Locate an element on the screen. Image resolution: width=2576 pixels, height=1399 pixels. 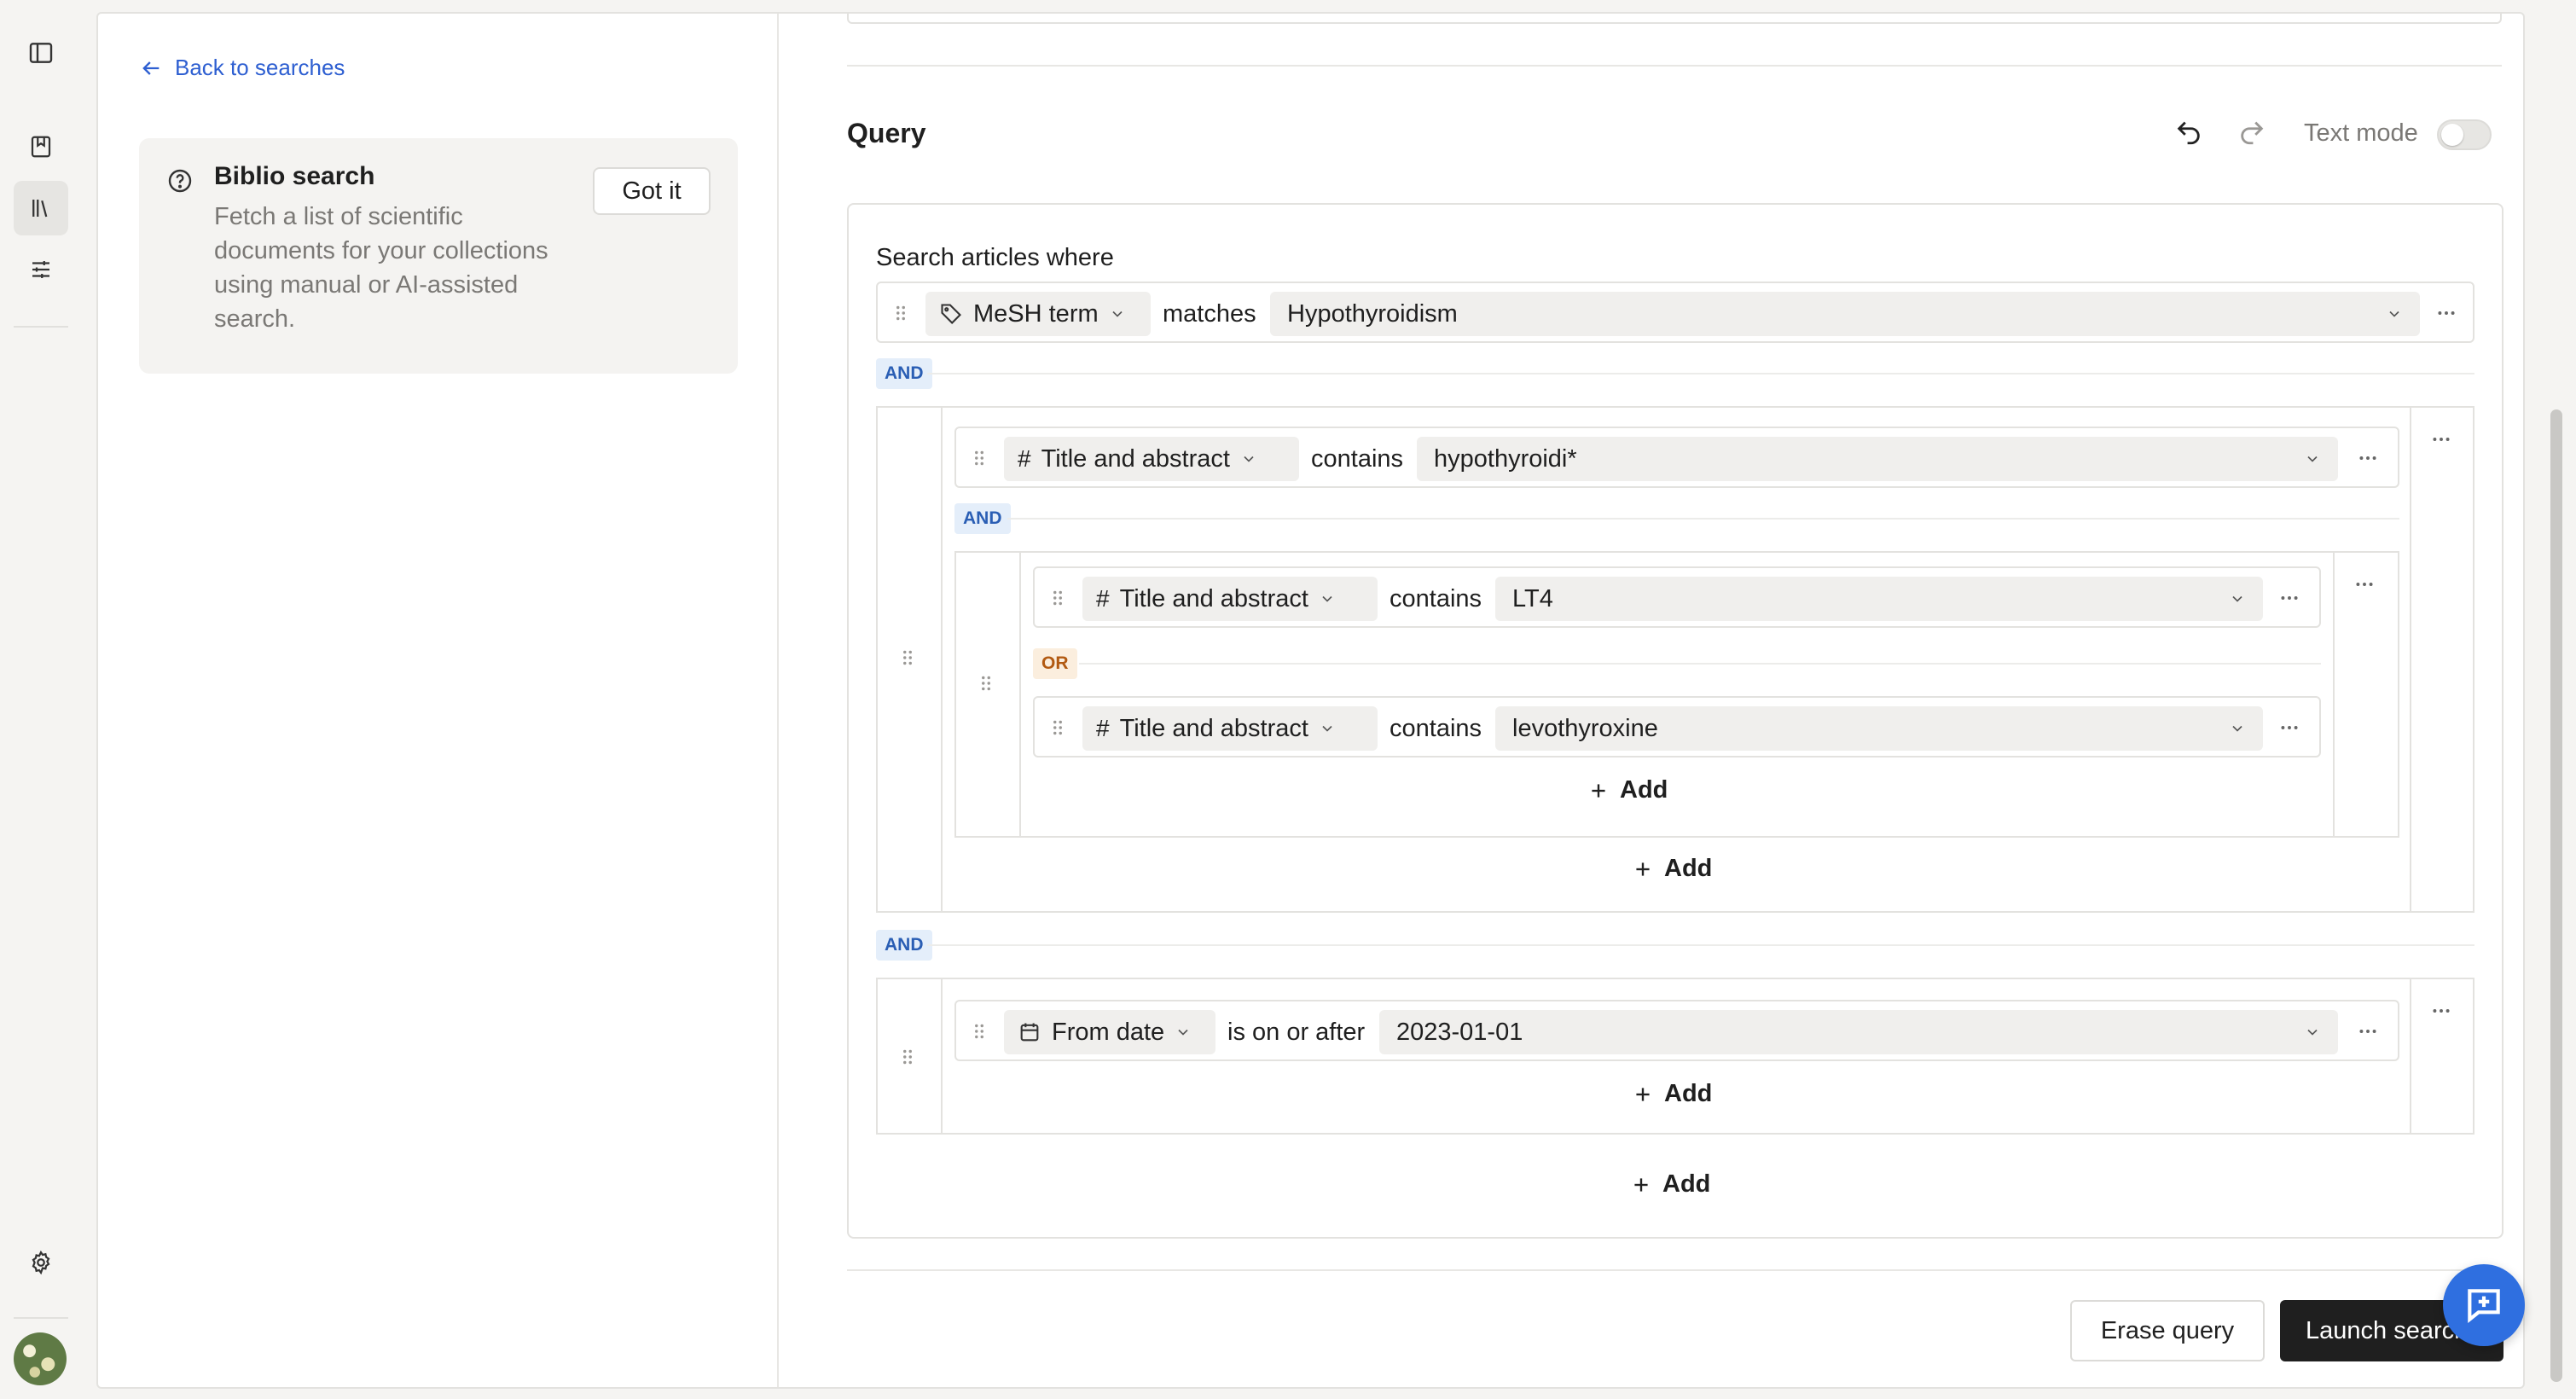
sidebar-panel-icon is located at coordinates (41, 53).